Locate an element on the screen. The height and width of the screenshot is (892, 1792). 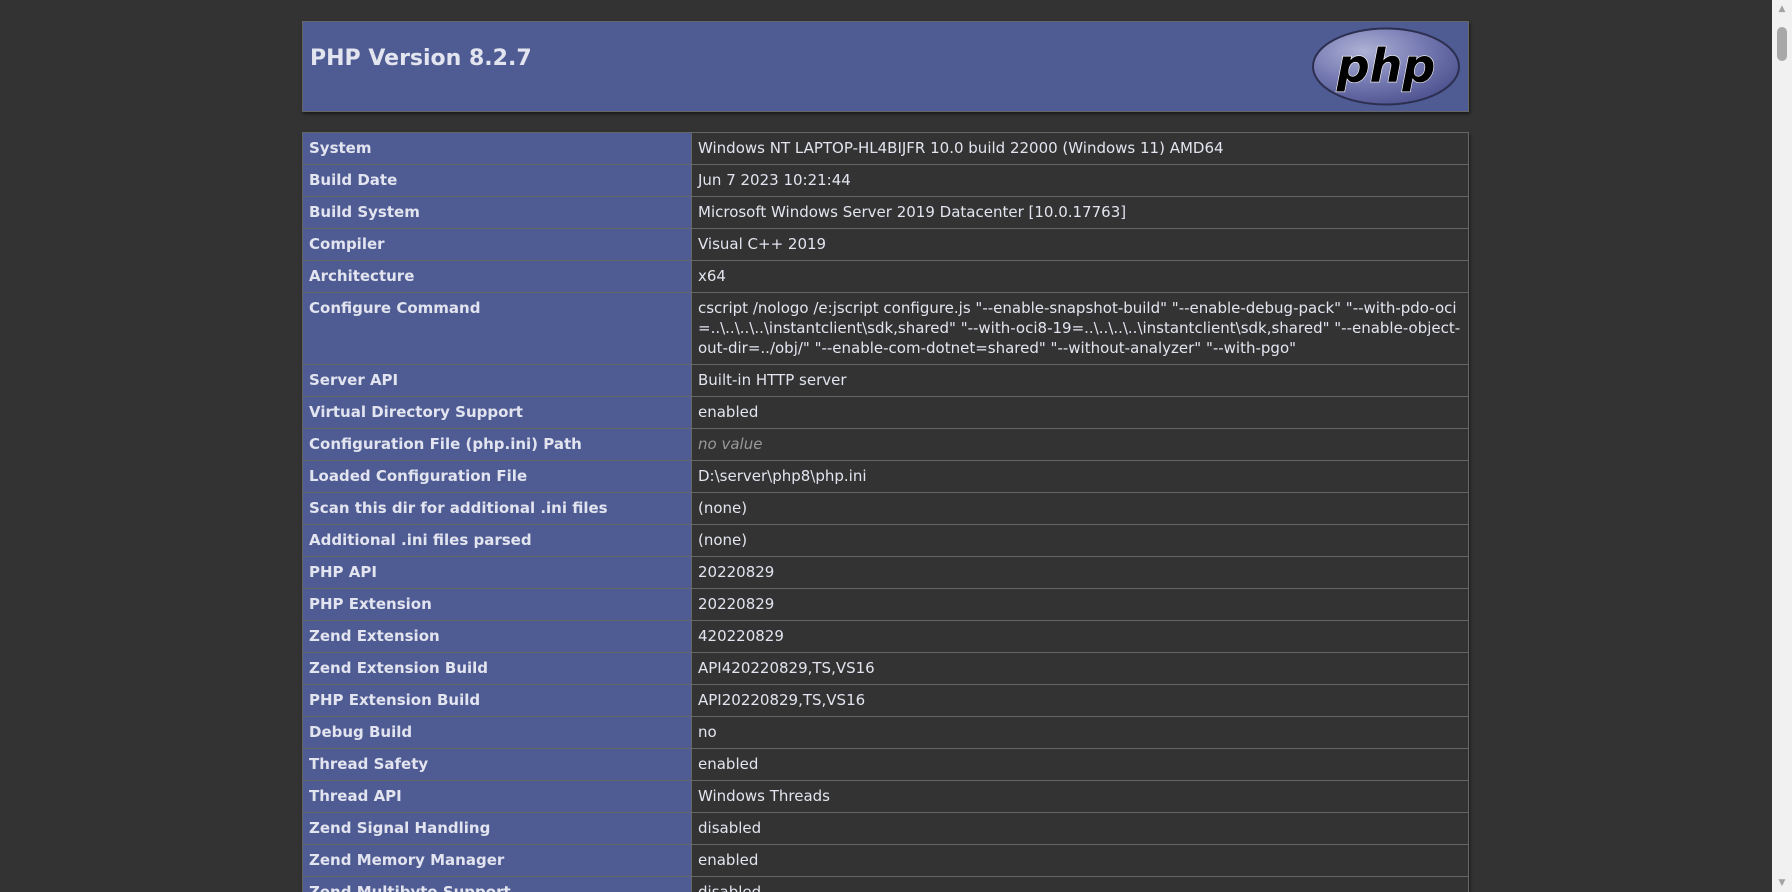
table-row: Thread Safety enabled is located at coordinates (885, 764).